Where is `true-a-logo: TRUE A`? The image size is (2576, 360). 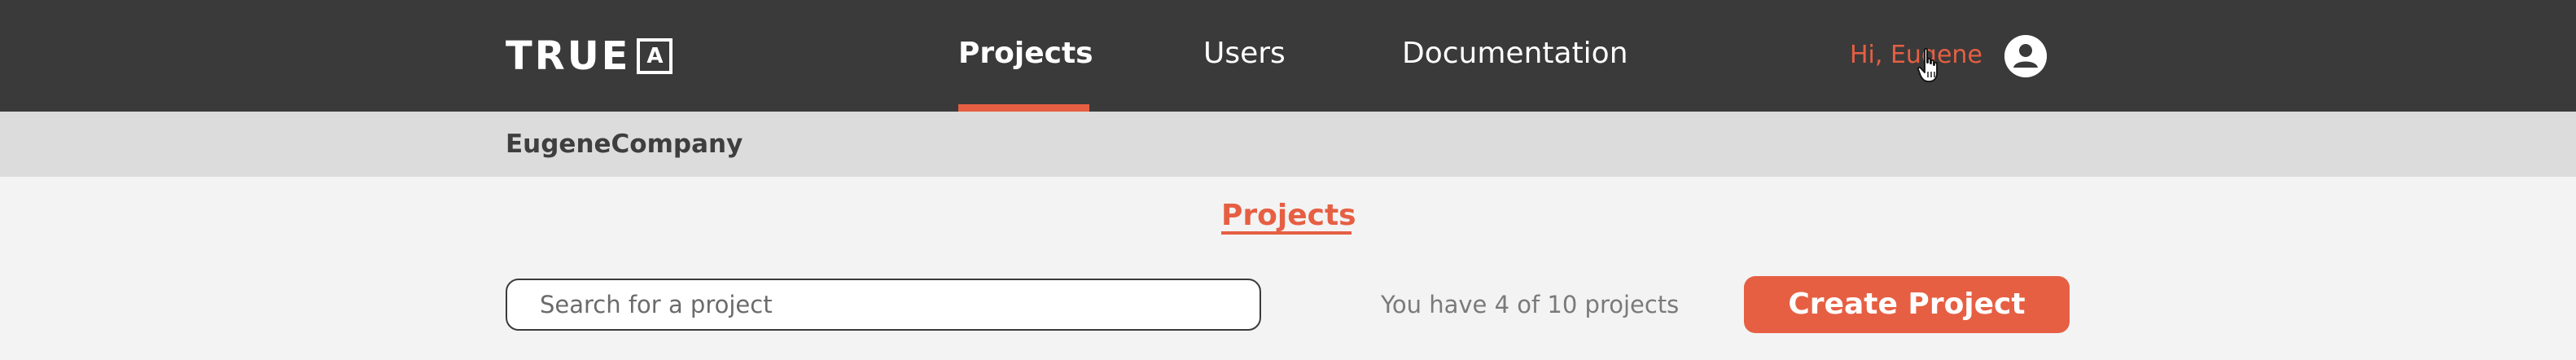
true-a-logo: TRUE A is located at coordinates (589, 56).